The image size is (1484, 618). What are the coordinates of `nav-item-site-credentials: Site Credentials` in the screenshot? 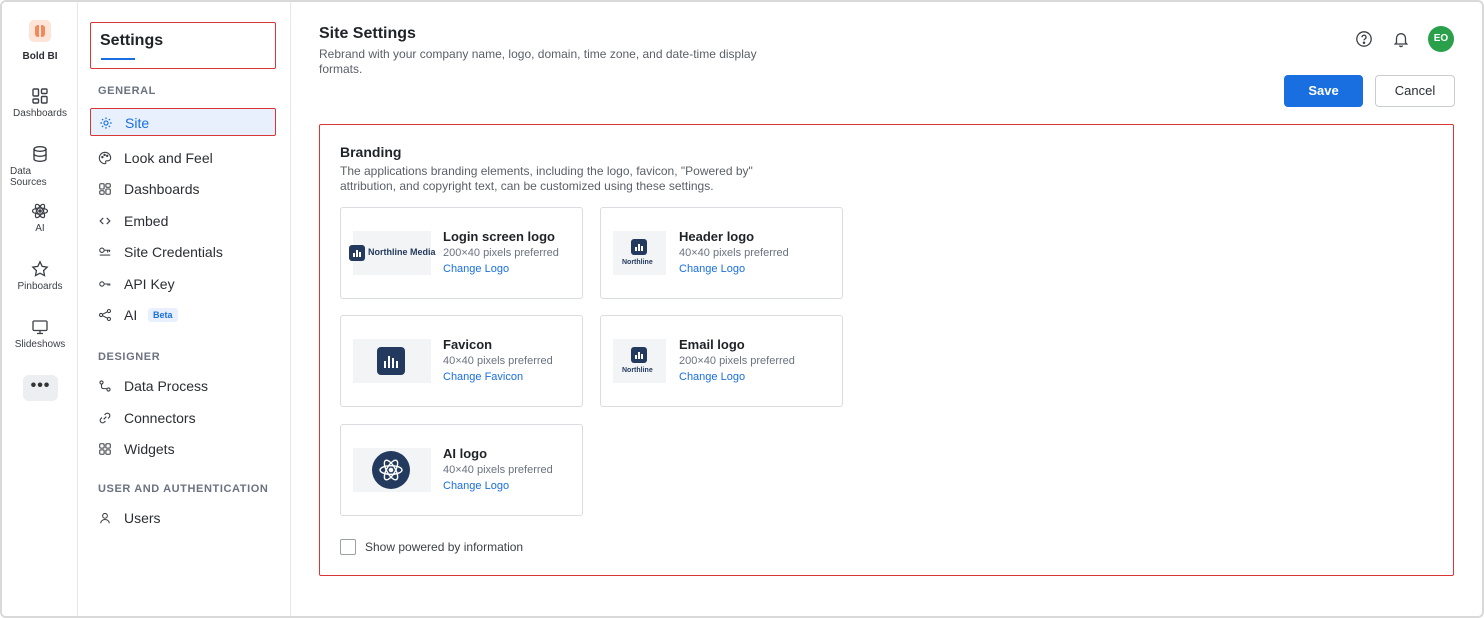 It's located at (183, 252).